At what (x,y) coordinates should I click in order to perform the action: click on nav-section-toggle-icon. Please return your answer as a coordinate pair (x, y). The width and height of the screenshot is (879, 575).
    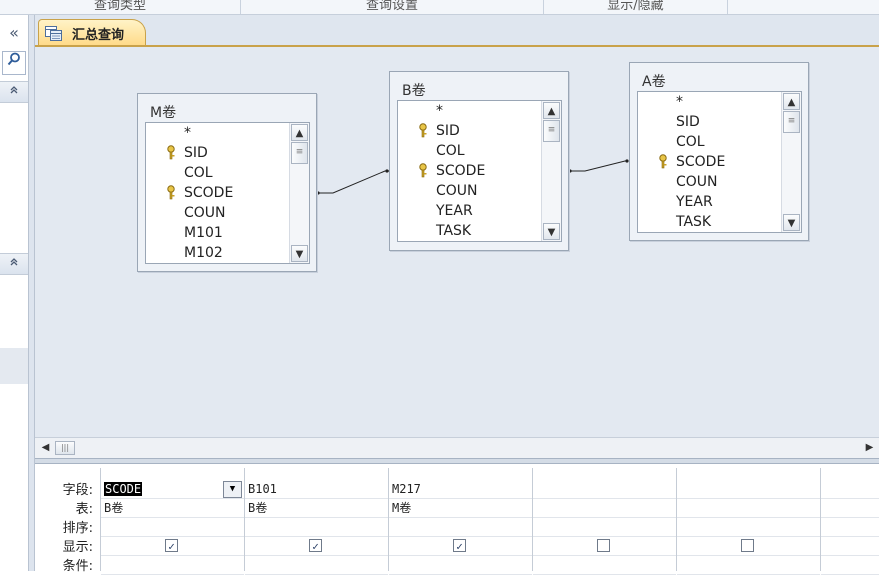
    Looking at the image, I should click on (14, 92).